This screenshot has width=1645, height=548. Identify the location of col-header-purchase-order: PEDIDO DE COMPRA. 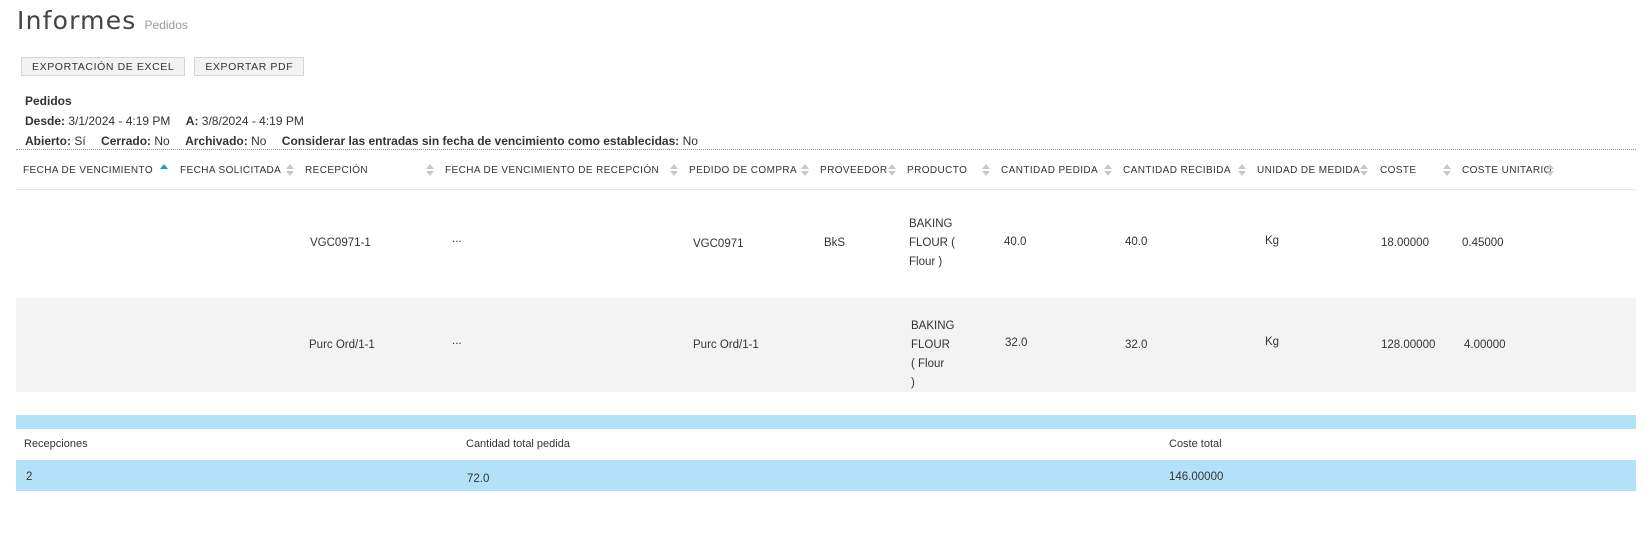
(743, 170).